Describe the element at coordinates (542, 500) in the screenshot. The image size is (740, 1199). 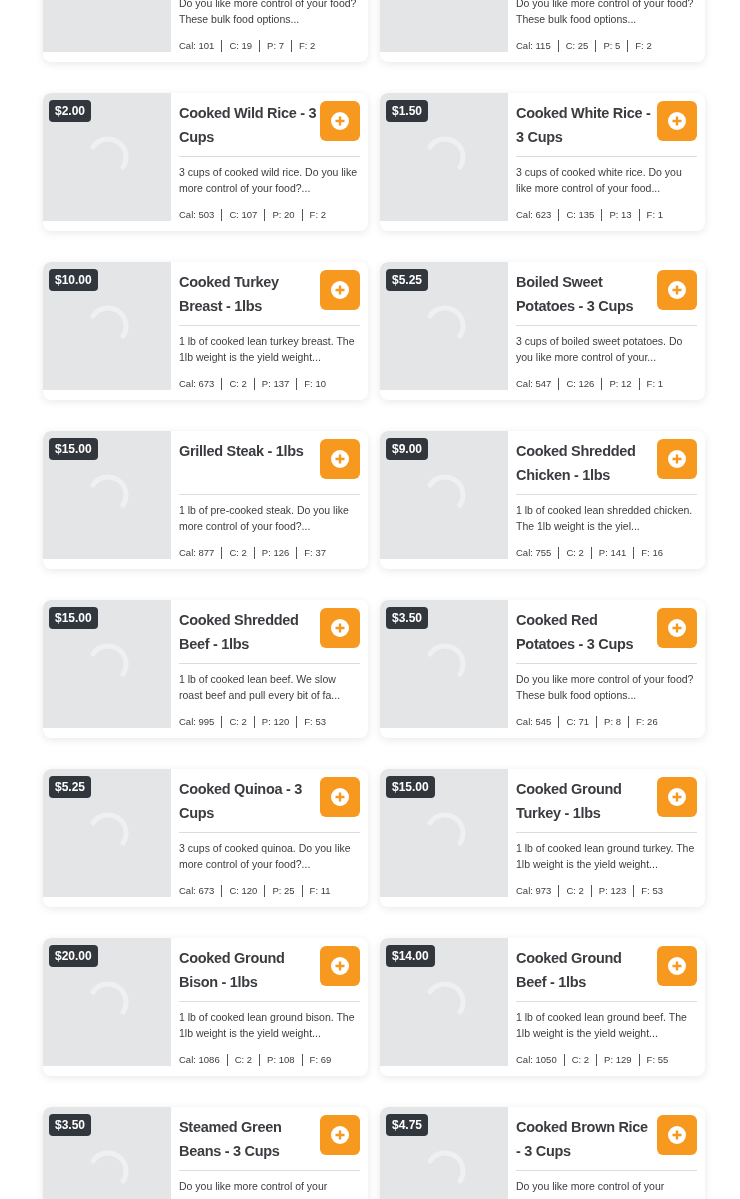
I see `product-card: $9.00 Cooked Shredded Chicken - 1lbs 1 lb of cooked lean shredded chicken. The 1lb weight is the yiel... Cal: 755 C: 2 P: 141 F: 16` at that location.